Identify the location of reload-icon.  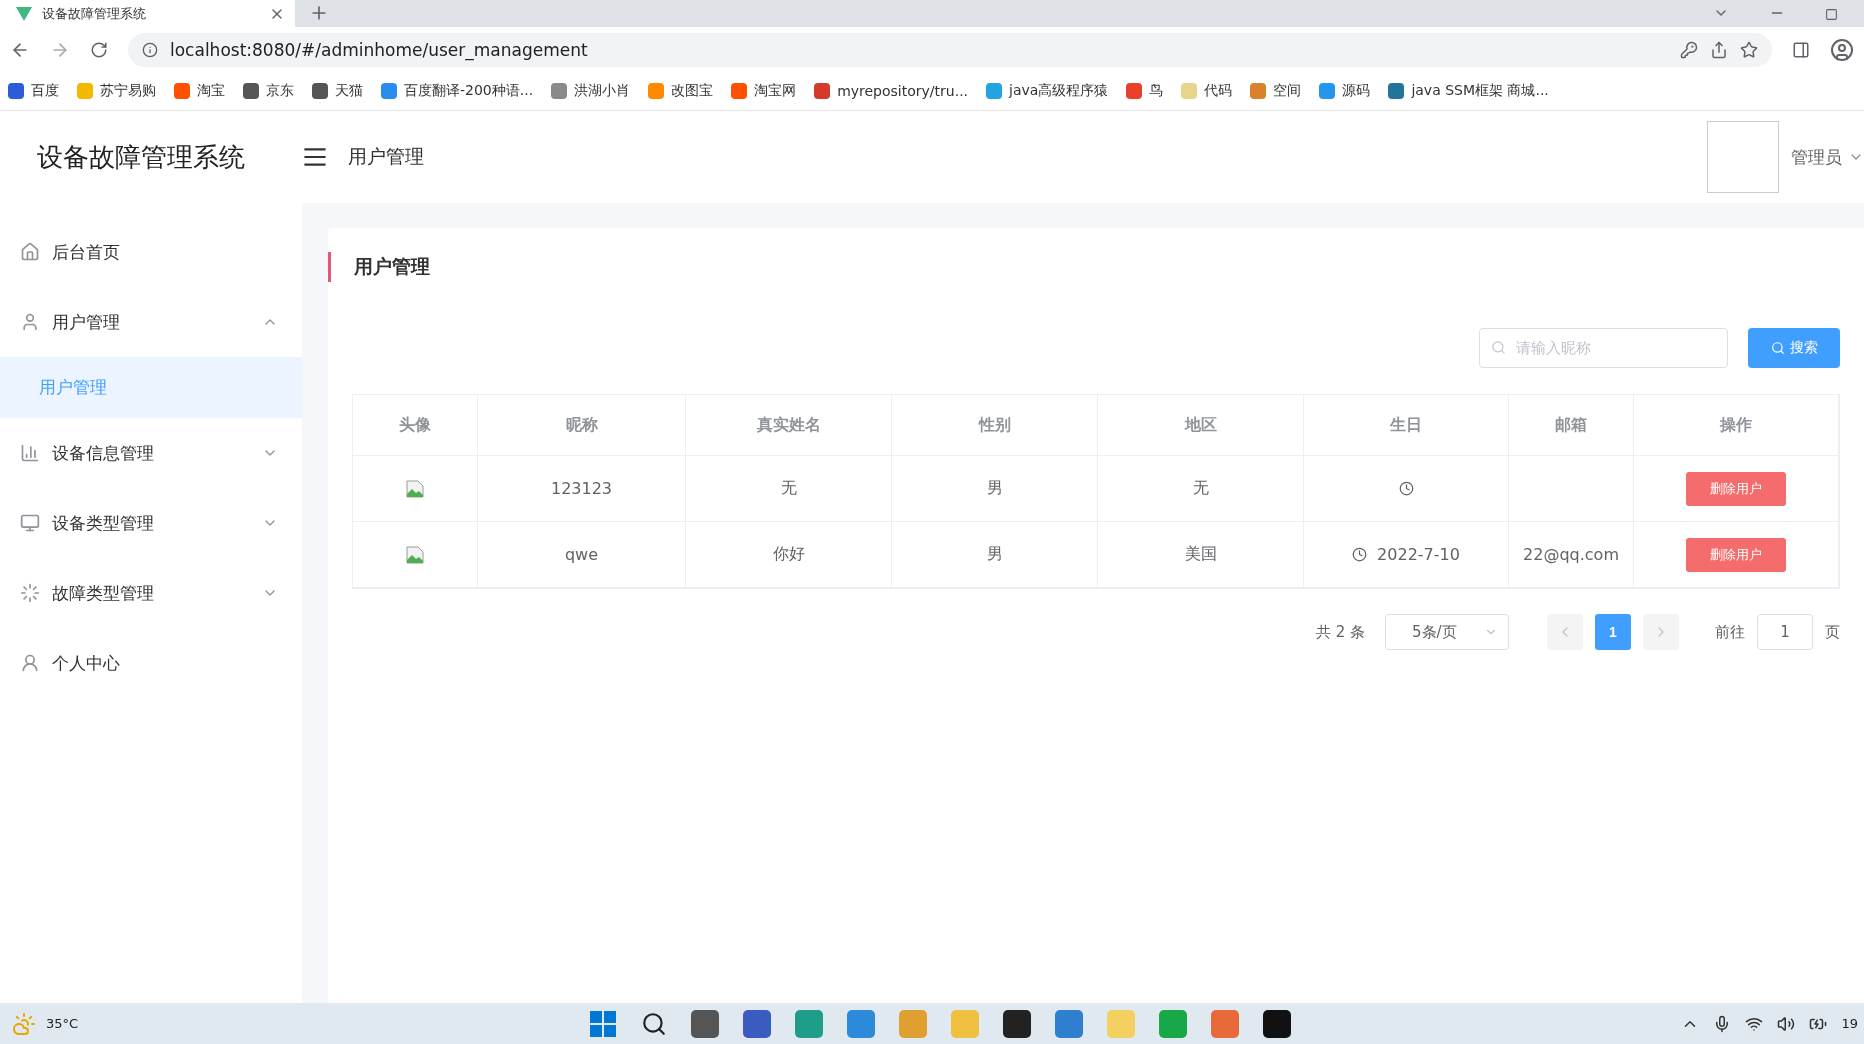
(99, 49).